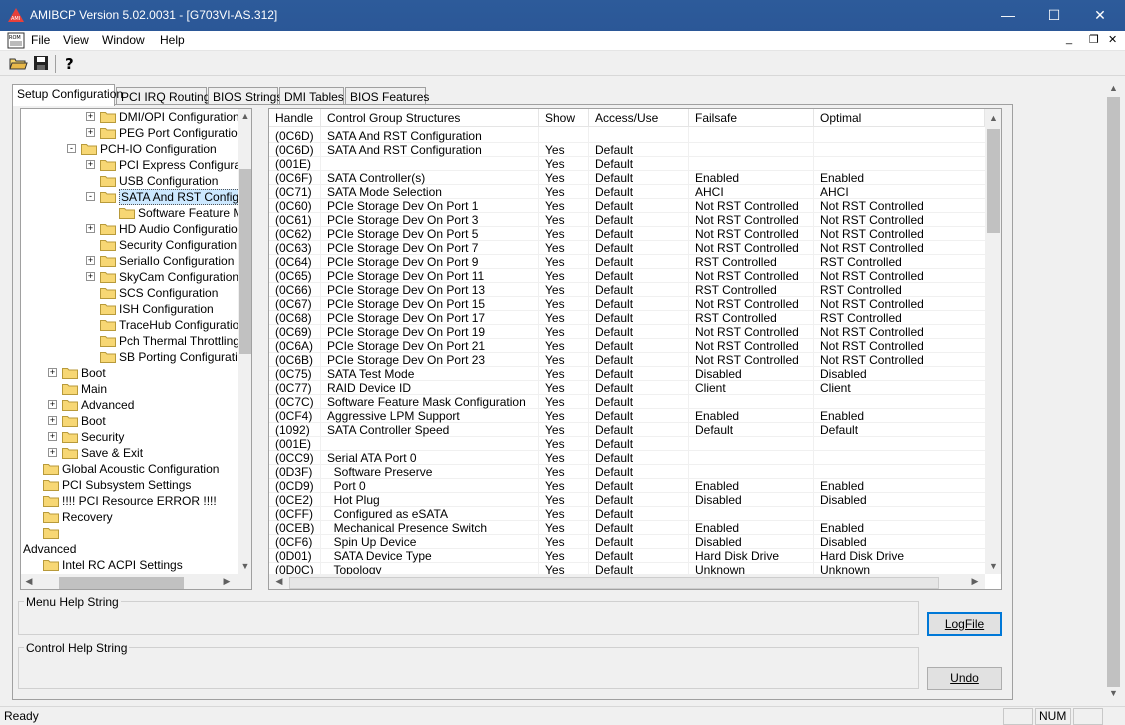 The image size is (1125, 725). I want to click on tree-item: + HD Audio Configuration, so click(129, 229).